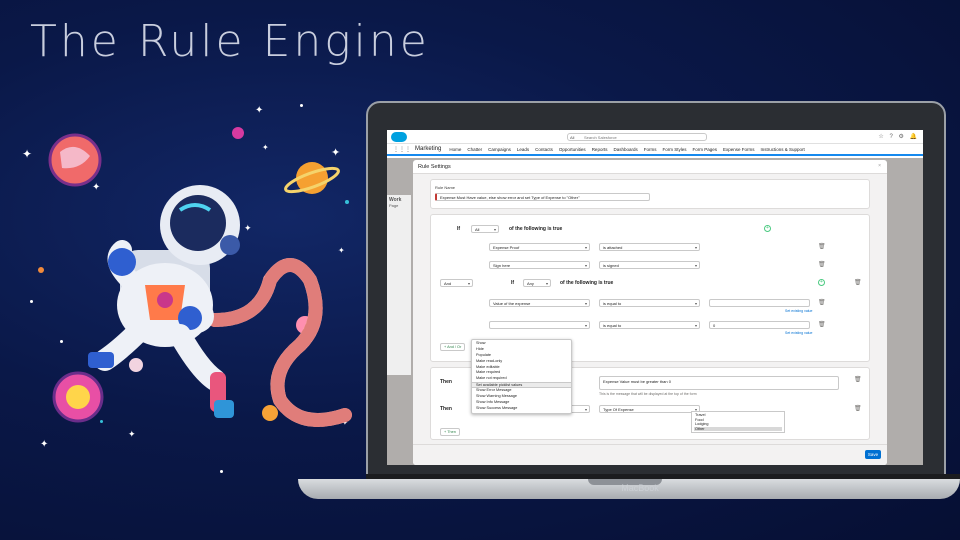 The width and height of the screenshot is (960, 540). I want to click on then-label: Then, so click(446, 382).